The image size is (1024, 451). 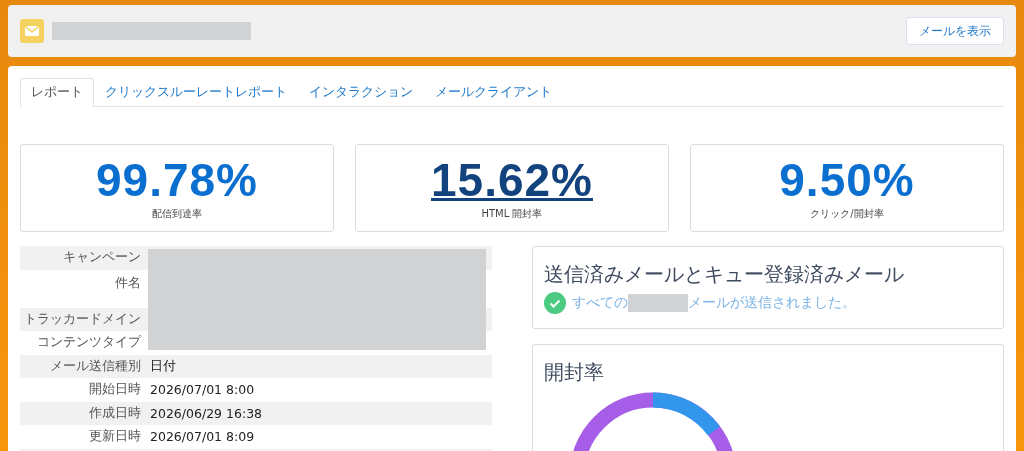 What do you see at coordinates (32, 31) in the screenshot?
I see `envelope-icon` at bounding box center [32, 31].